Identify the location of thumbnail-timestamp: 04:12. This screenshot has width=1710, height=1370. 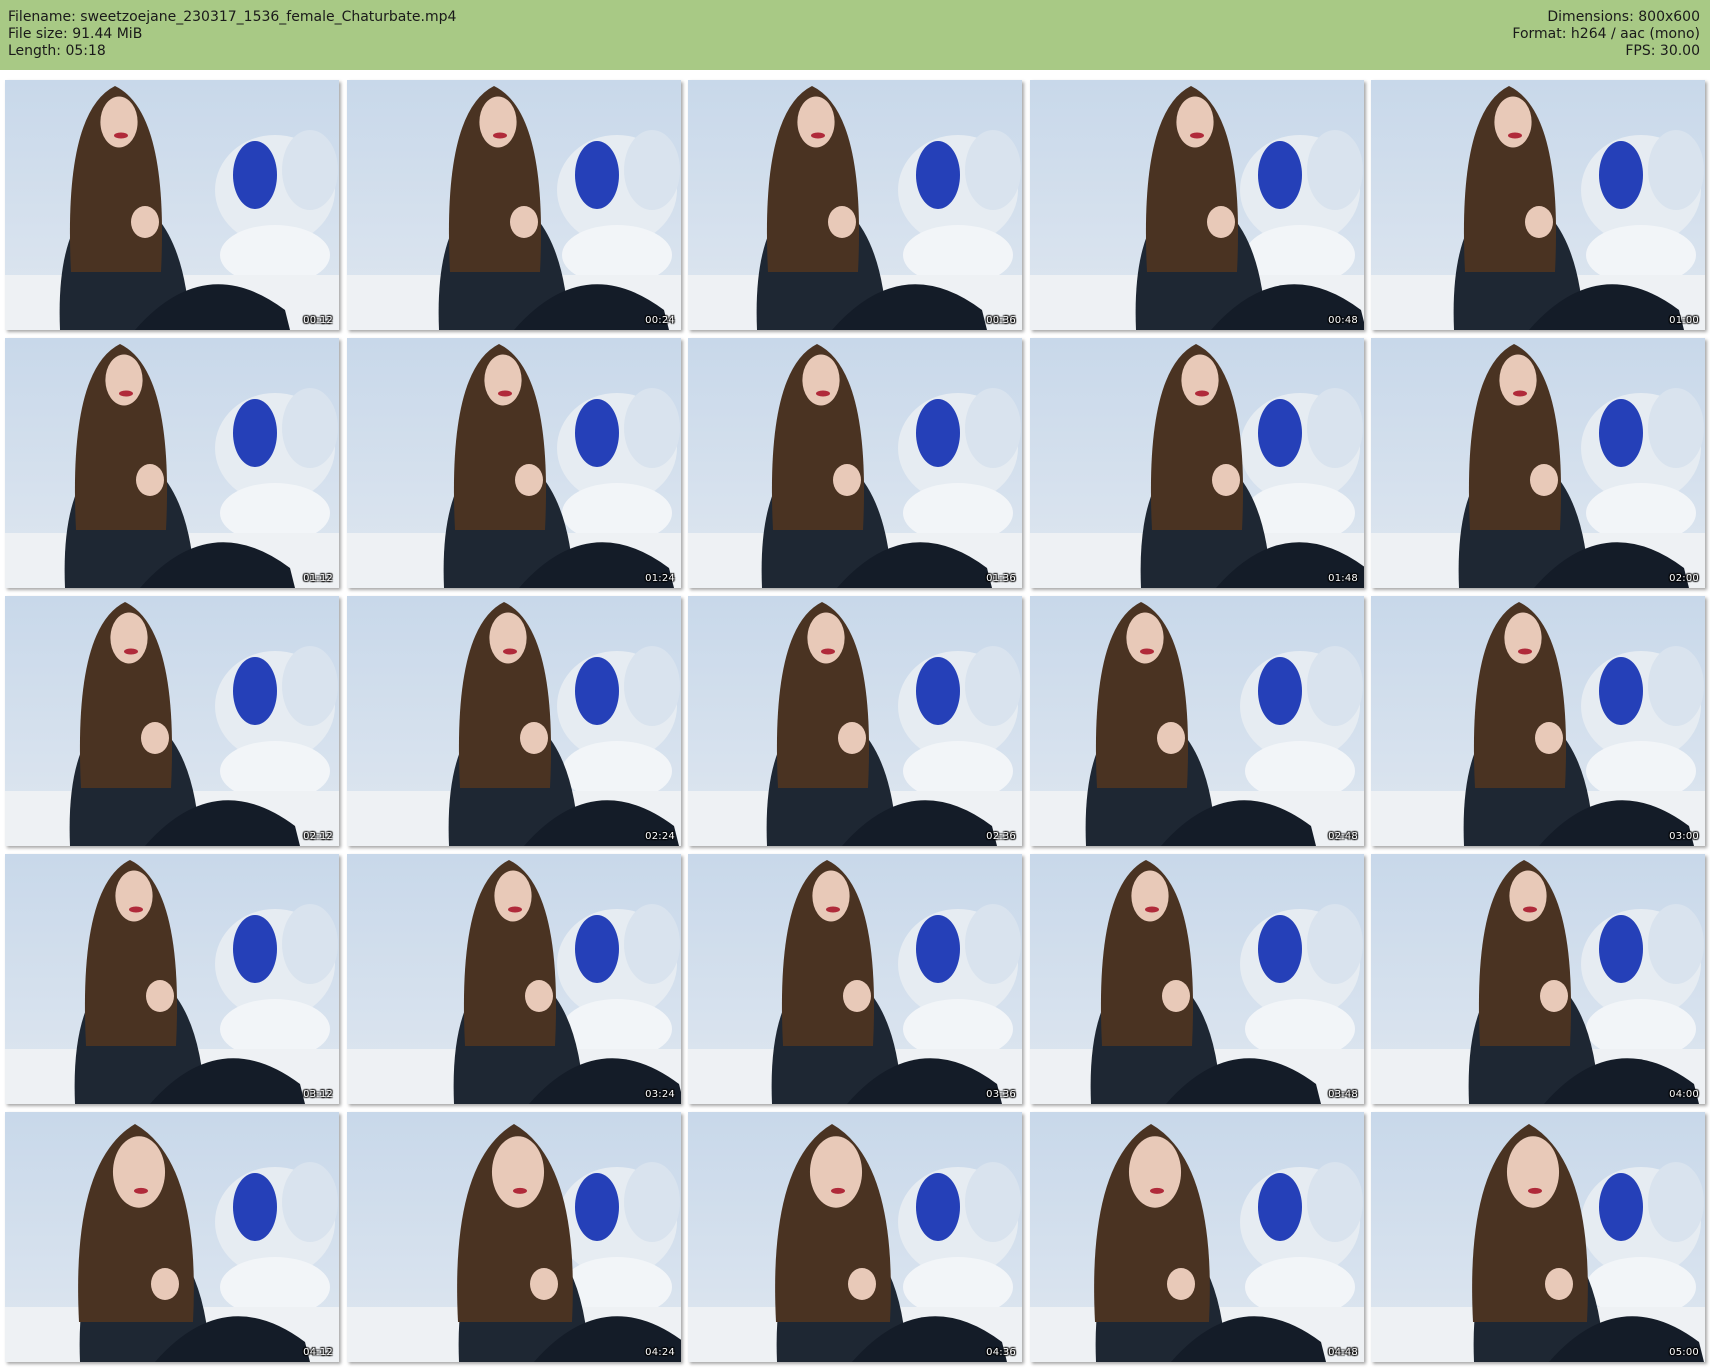
(318, 1352).